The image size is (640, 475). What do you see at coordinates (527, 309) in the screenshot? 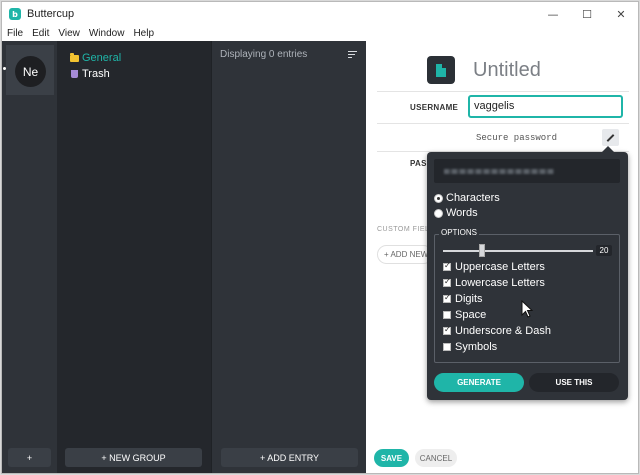
I see `mouse-cursor-icon` at bounding box center [527, 309].